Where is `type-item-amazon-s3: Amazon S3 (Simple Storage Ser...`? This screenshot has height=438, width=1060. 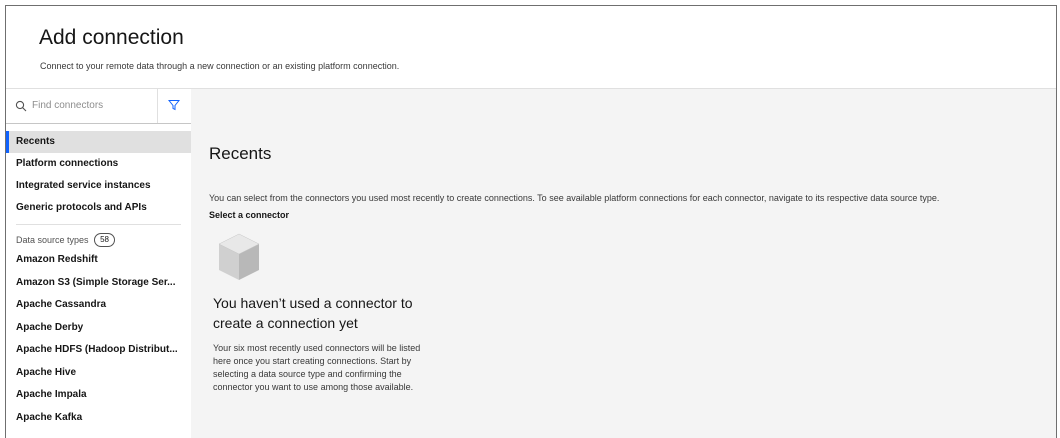 type-item-amazon-s3: Amazon S3 (Simple Storage Ser... is located at coordinates (98, 283).